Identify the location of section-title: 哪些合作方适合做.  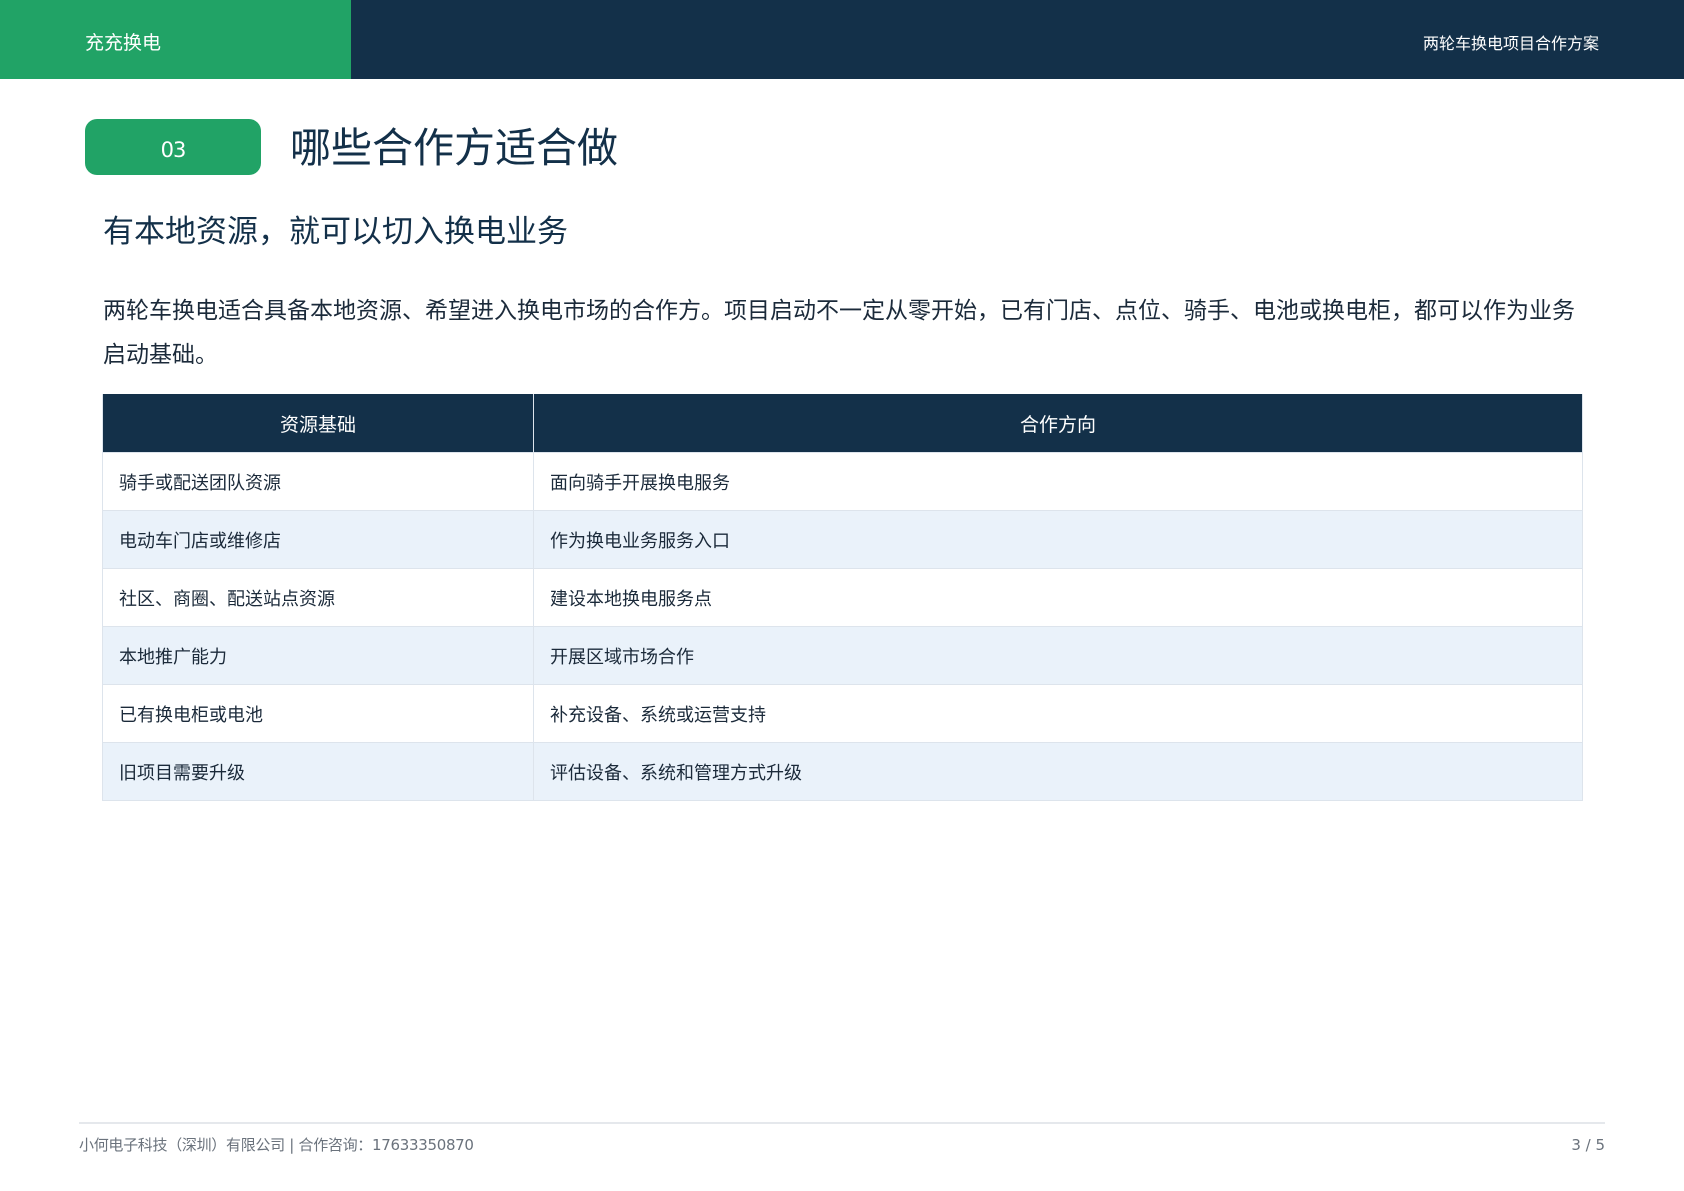
(454, 148).